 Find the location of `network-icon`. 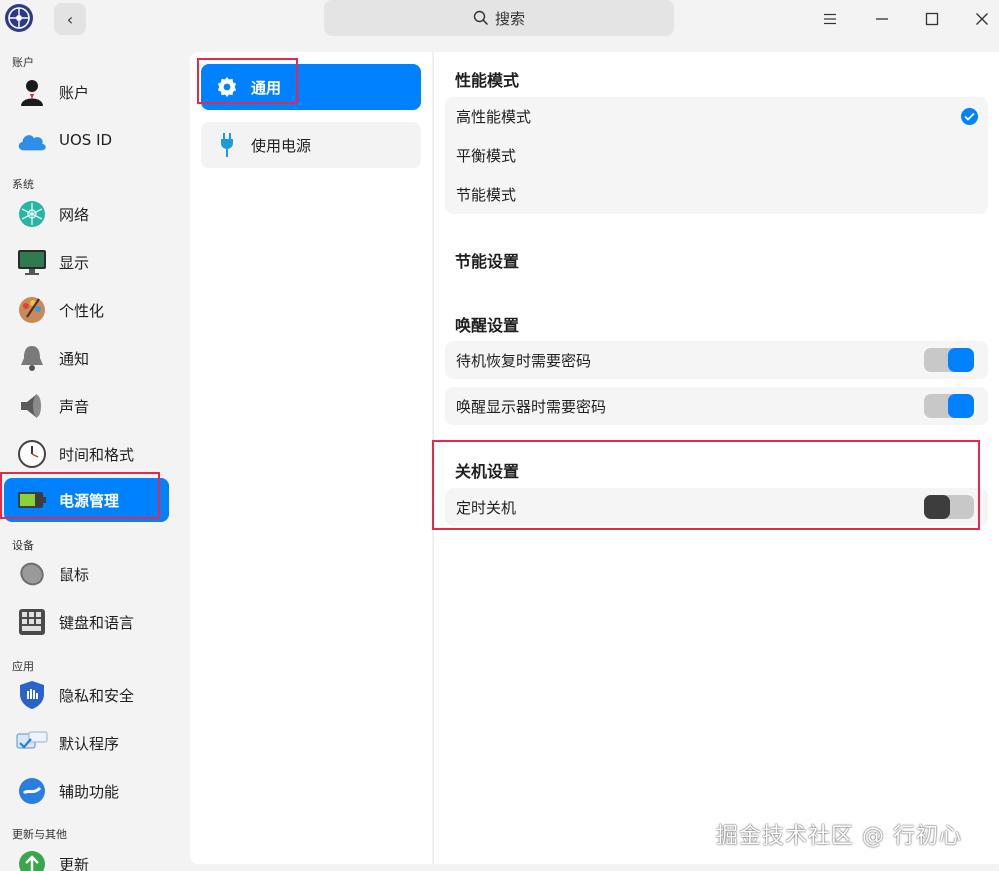

network-icon is located at coordinates (32, 214).